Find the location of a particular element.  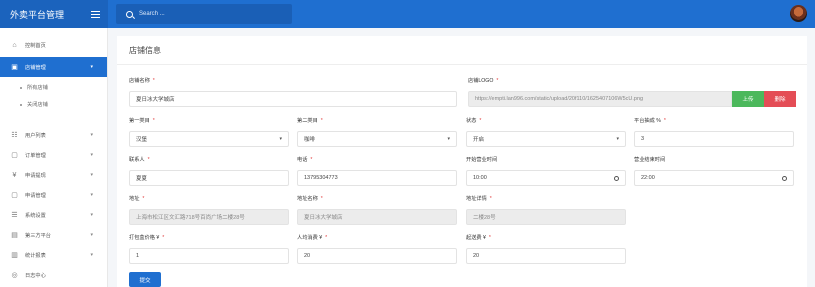

sidebar-item-label: 控制首页 is located at coordinates (35, 45).